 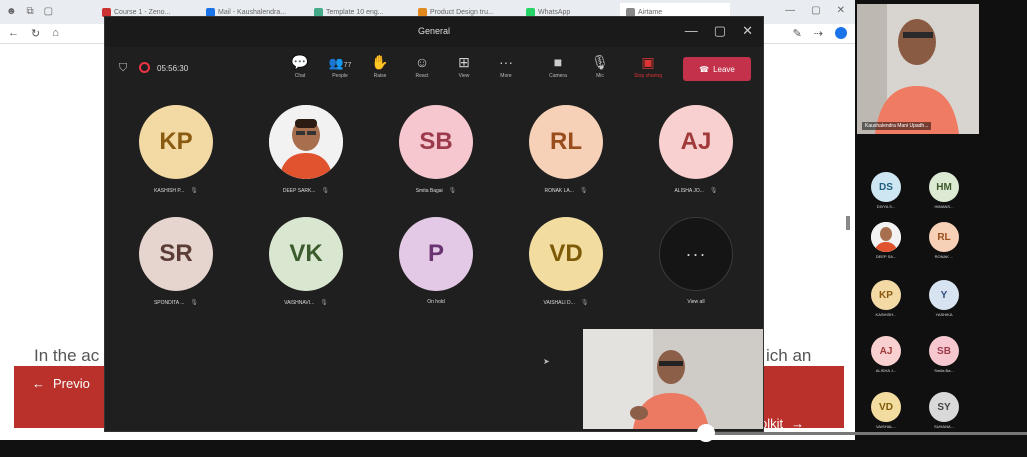 I want to click on mic-button: 🎙 Mic, so click(x=600, y=66).